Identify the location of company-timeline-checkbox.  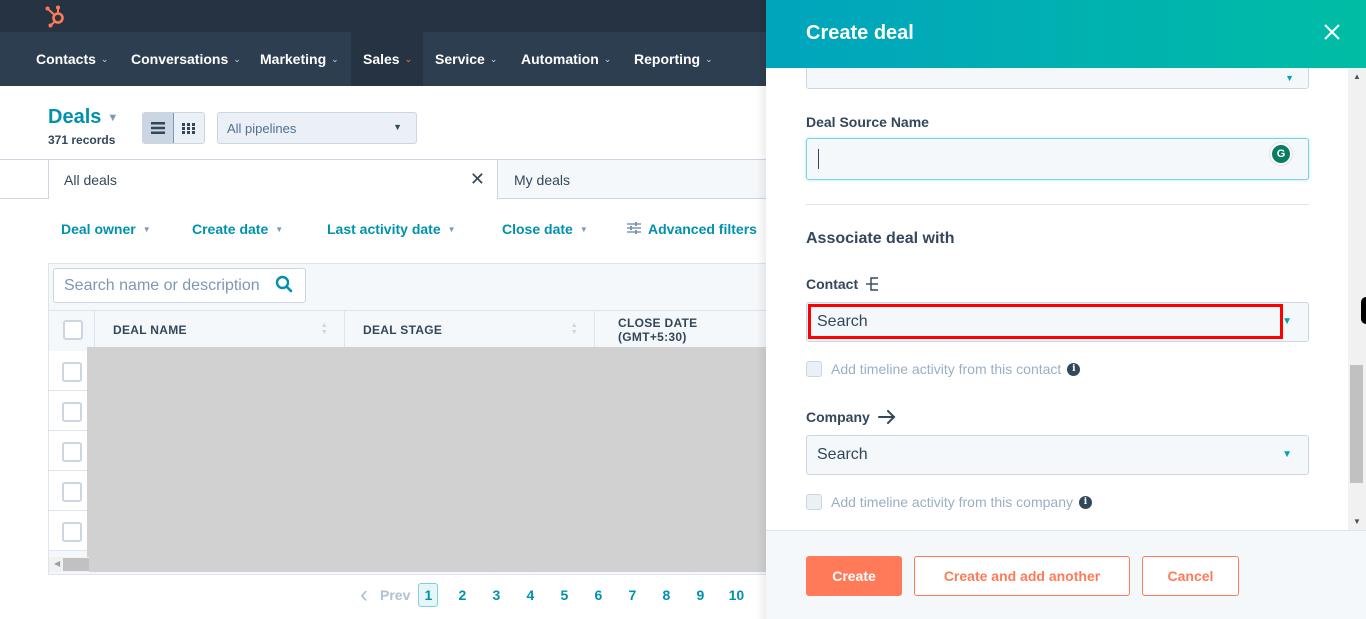
(814, 502).